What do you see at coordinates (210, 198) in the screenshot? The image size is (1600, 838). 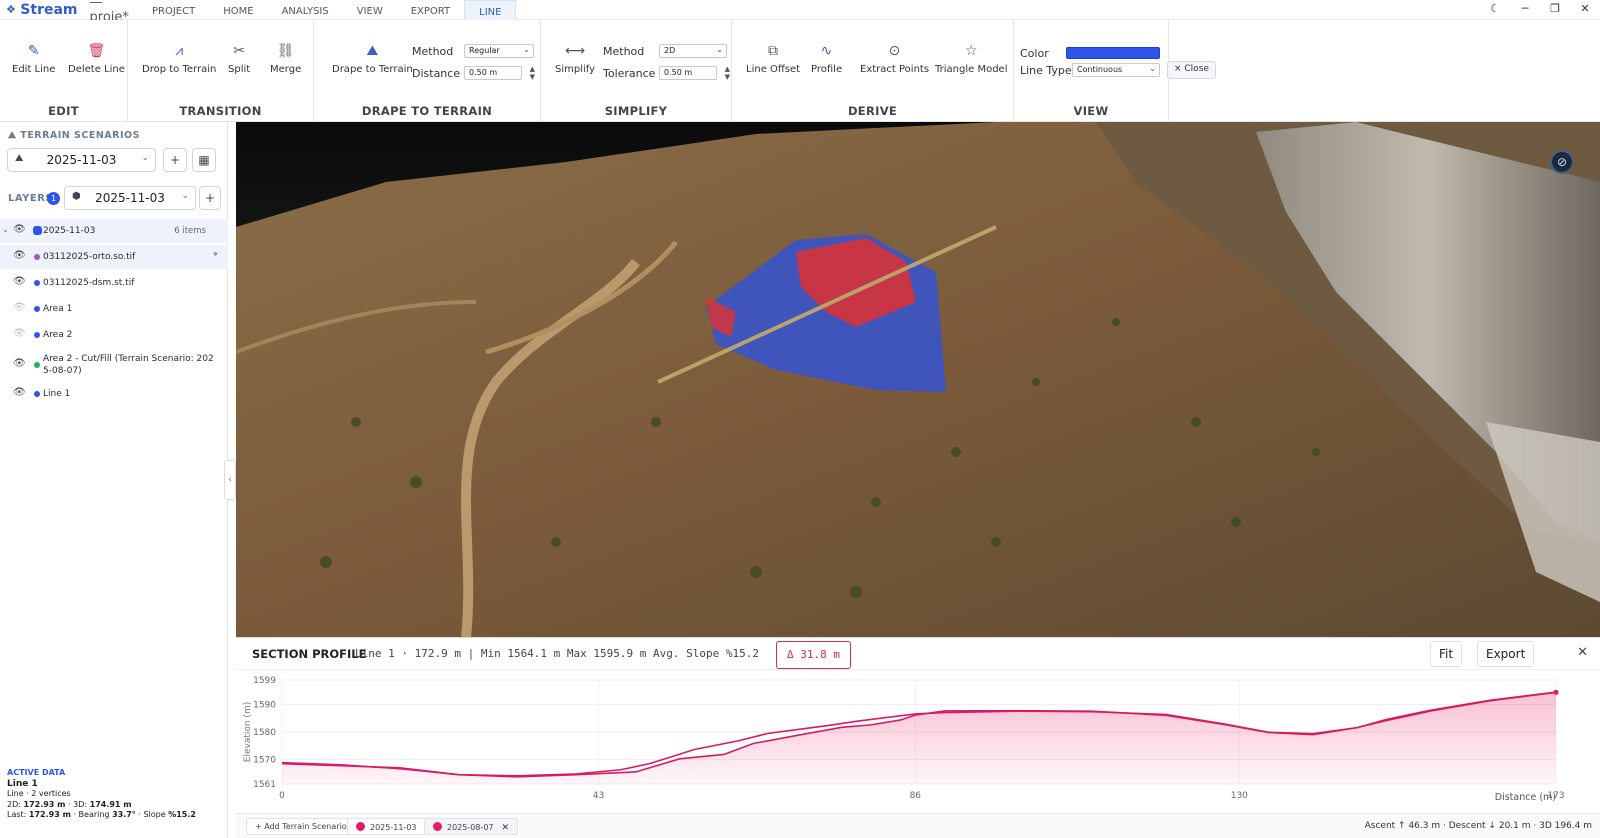 I see `add-layer-button: +` at bounding box center [210, 198].